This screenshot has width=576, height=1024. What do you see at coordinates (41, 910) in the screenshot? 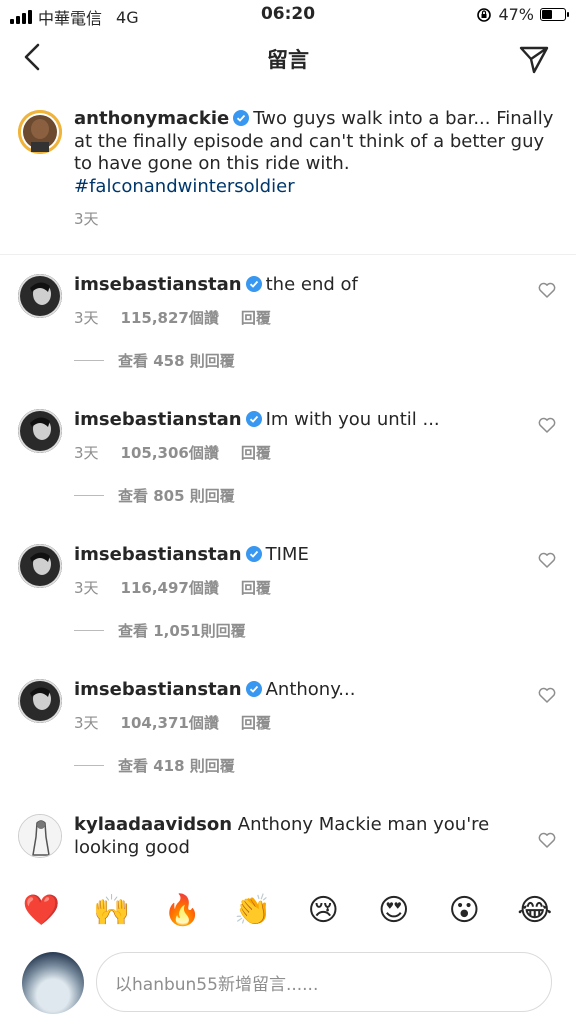
I see `emoji-heart-button: ❤️` at bounding box center [41, 910].